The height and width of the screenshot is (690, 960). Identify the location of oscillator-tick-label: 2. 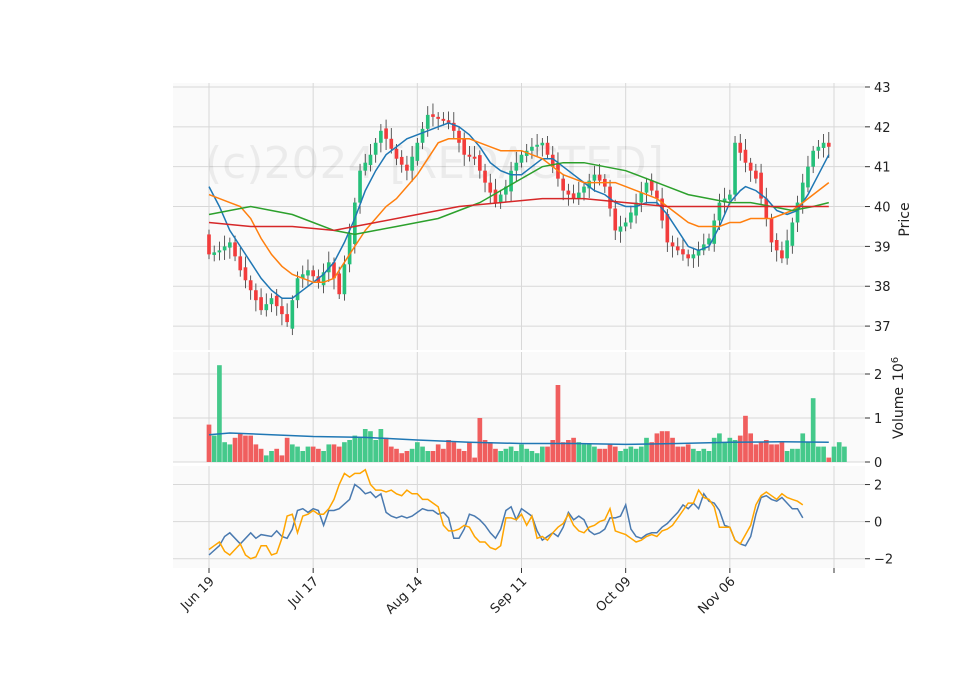
(878, 486).